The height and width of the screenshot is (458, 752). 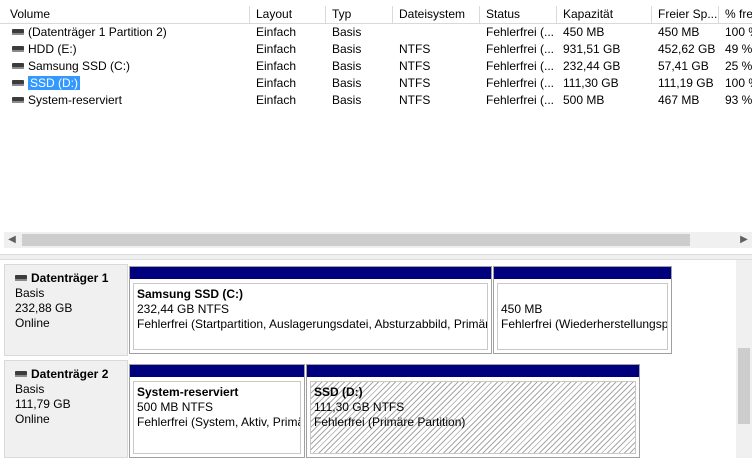 What do you see at coordinates (687, 49) in the screenshot?
I see `free-space-cell: 452,62 GB` at bounding box center [687, 49].